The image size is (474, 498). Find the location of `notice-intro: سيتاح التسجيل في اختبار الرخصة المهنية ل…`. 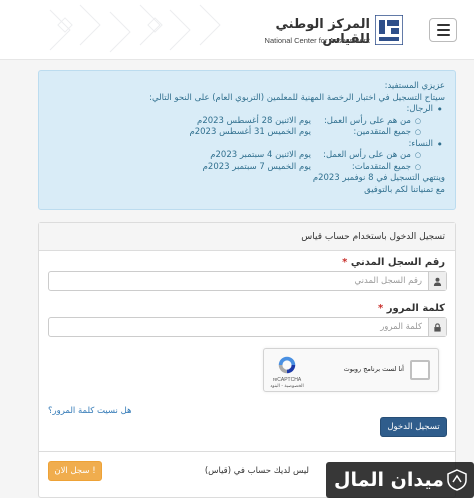

notice-intro: سيتاح التسجيل في اختبار الرخصة المهنية ل… is located at coordinates (297, 97).